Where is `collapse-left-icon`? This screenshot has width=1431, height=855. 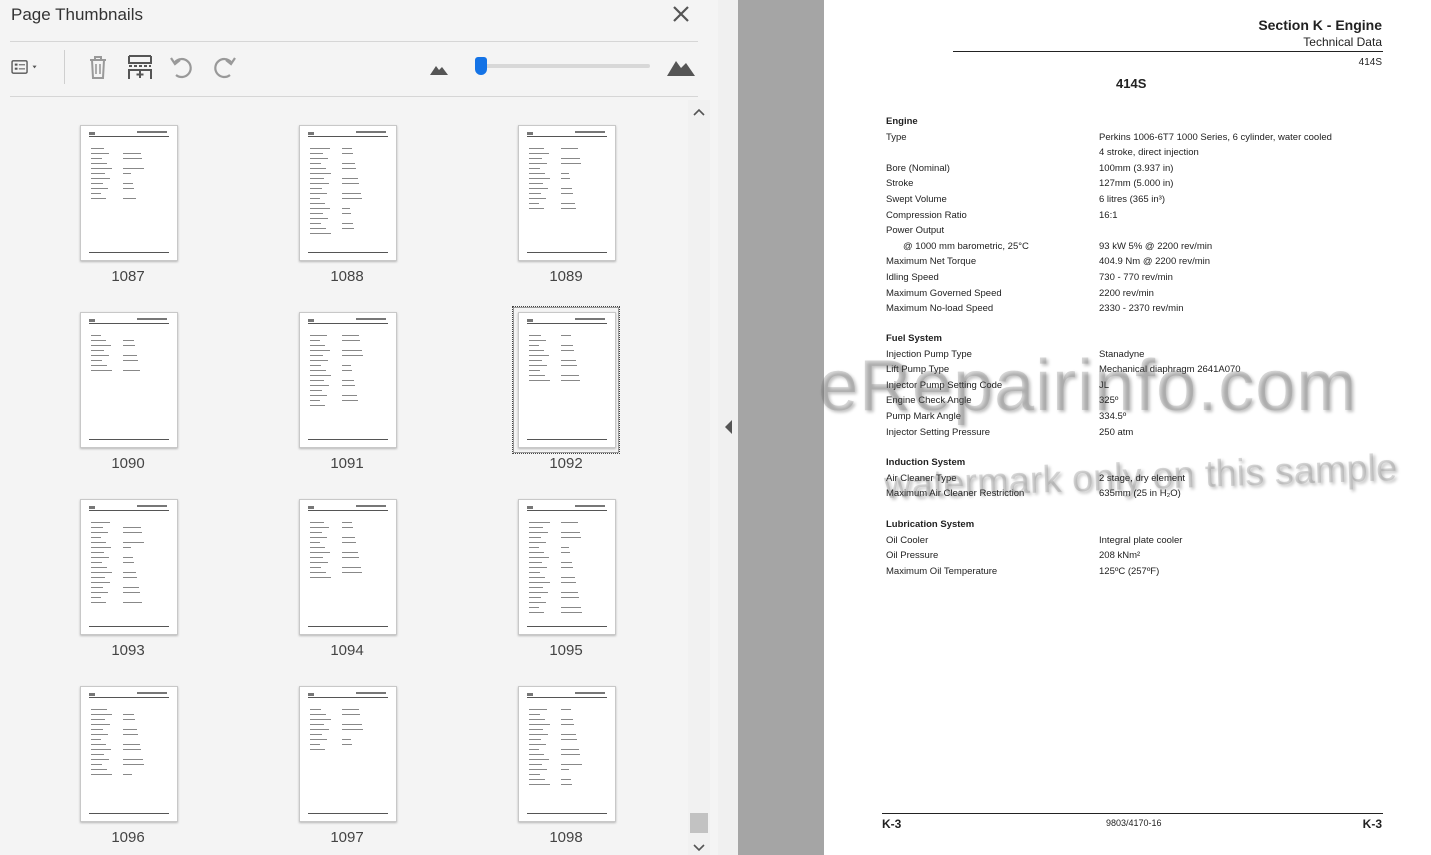 collapse-left-icon is located at coordinates (728, 427).